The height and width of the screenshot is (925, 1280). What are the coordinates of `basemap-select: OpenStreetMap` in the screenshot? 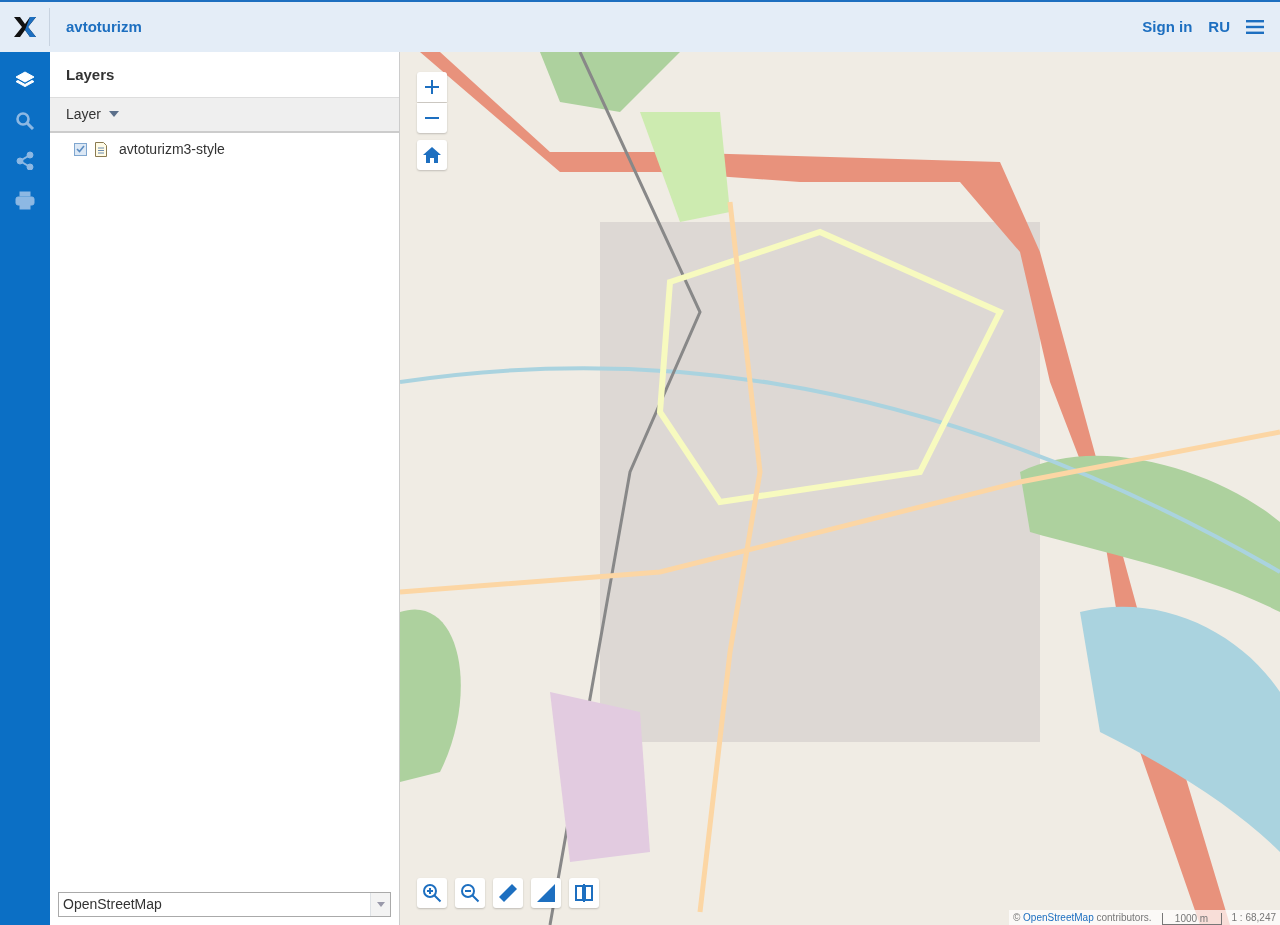 It's located at (224, 904).